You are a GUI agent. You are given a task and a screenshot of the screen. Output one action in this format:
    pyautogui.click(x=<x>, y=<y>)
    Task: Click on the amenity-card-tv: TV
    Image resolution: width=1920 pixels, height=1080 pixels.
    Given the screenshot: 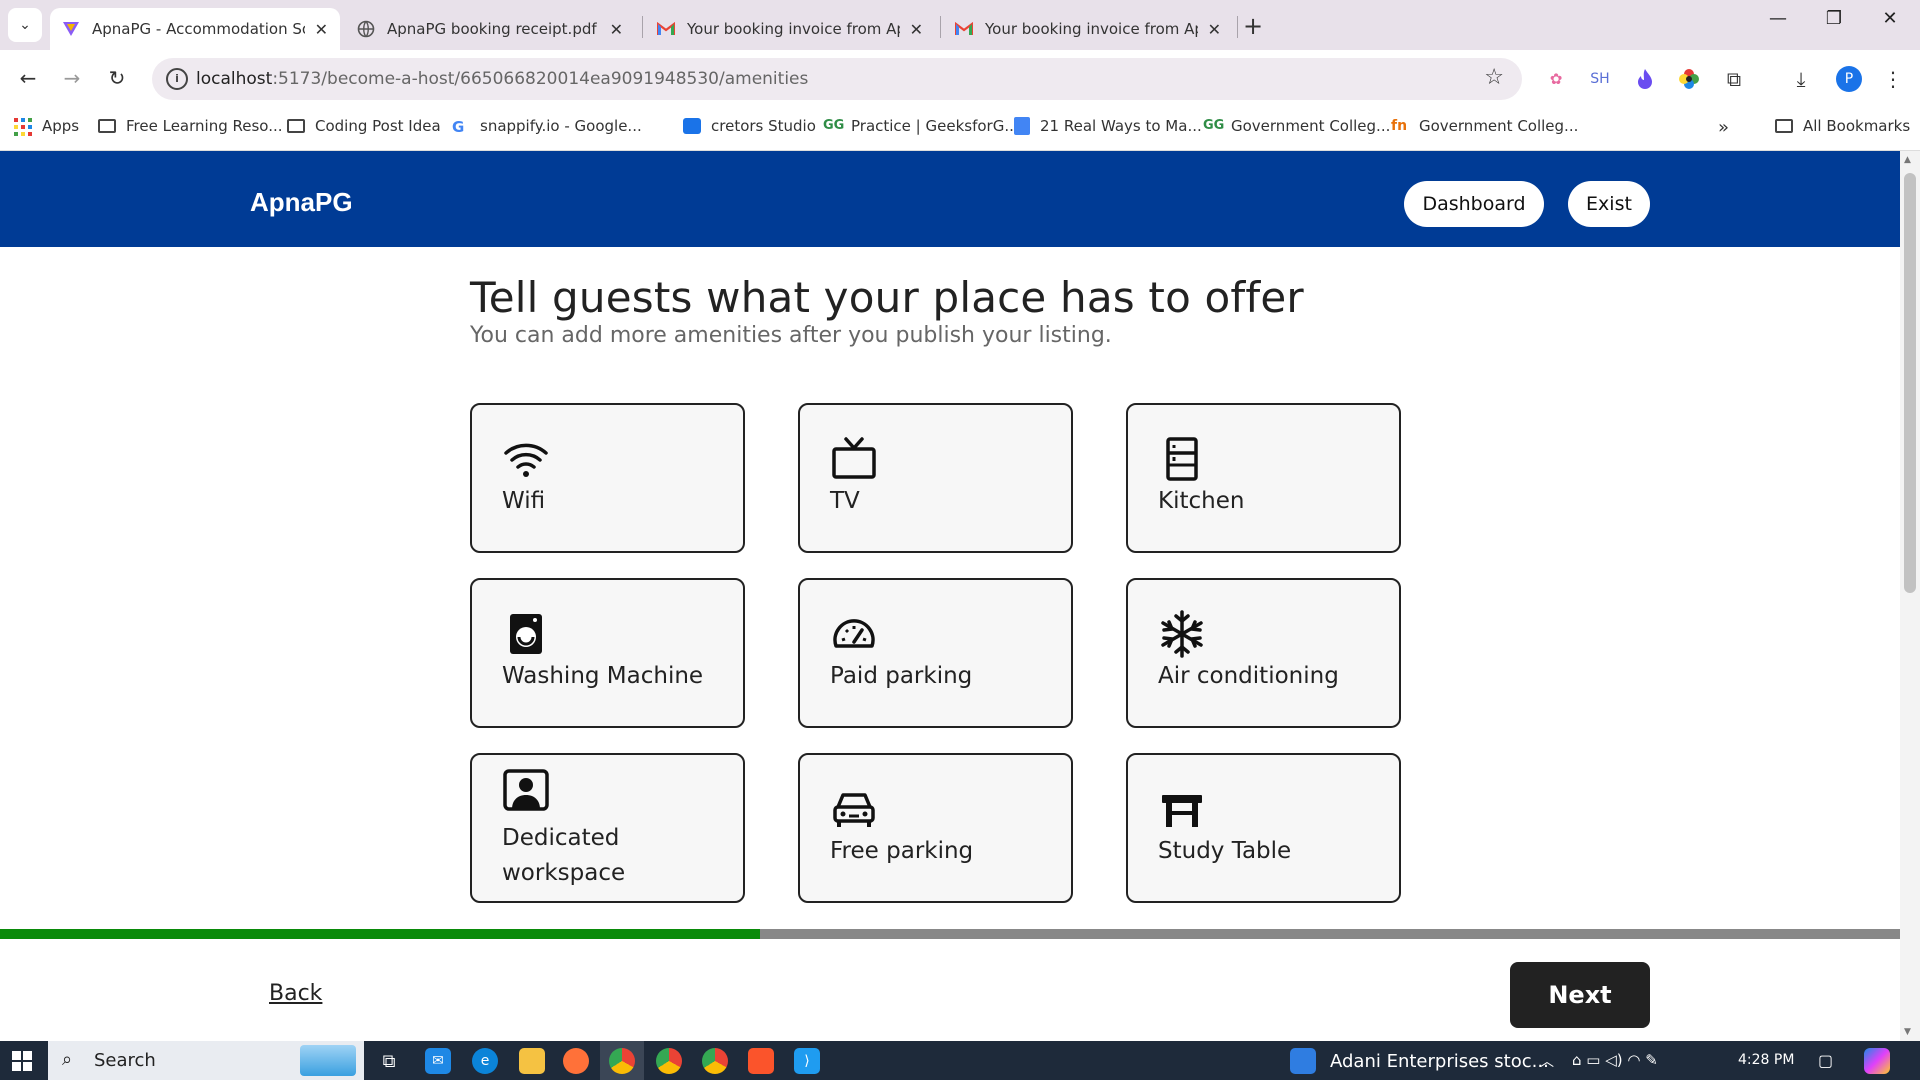 What is the action you would take?
    pyautogui.click(x=935, y=478)
    